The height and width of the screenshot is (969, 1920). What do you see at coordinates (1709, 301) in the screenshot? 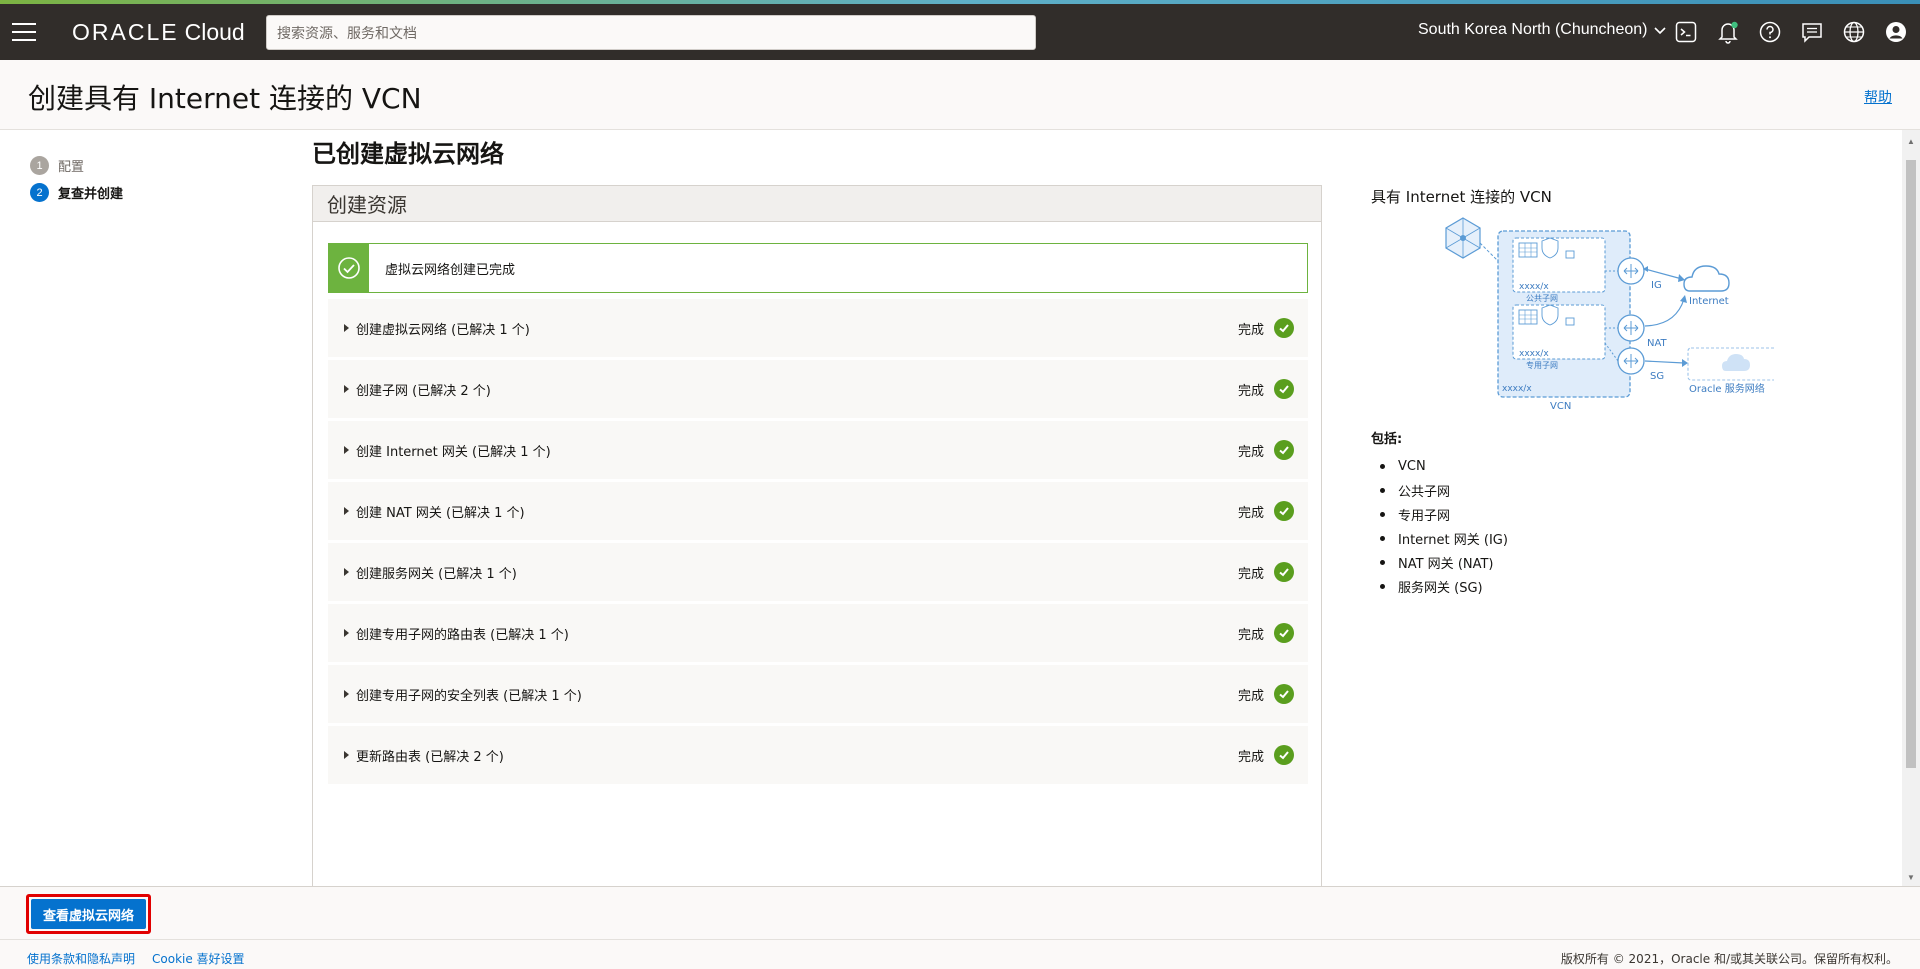
I see `internet-label: Internet` at bounding box center [1709, 301].